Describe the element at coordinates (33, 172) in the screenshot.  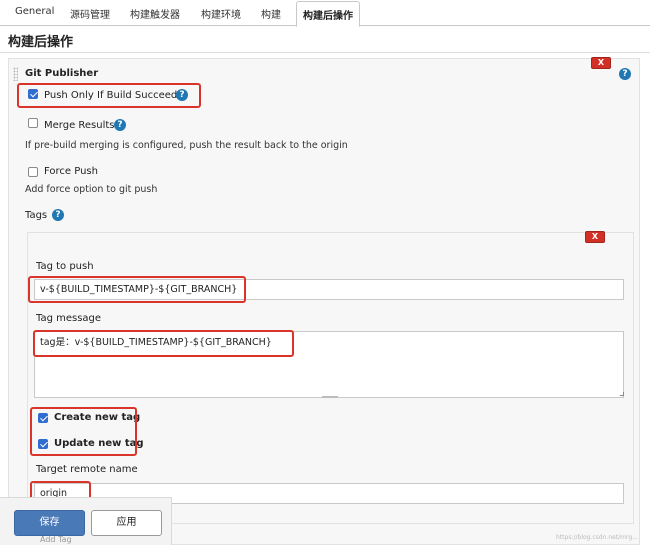
I see `force-push-checkbox` at that location.